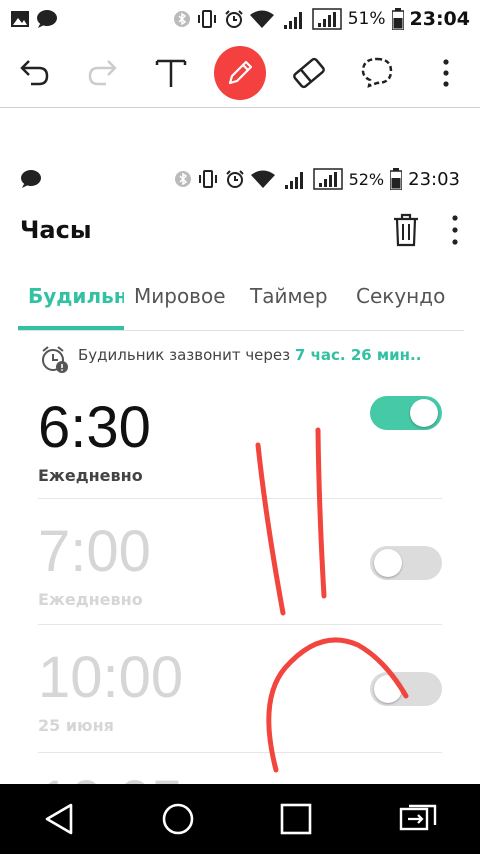 The image size is (480, 854). I want to click on status-bar: 51% 23:04, so click(240, 19).